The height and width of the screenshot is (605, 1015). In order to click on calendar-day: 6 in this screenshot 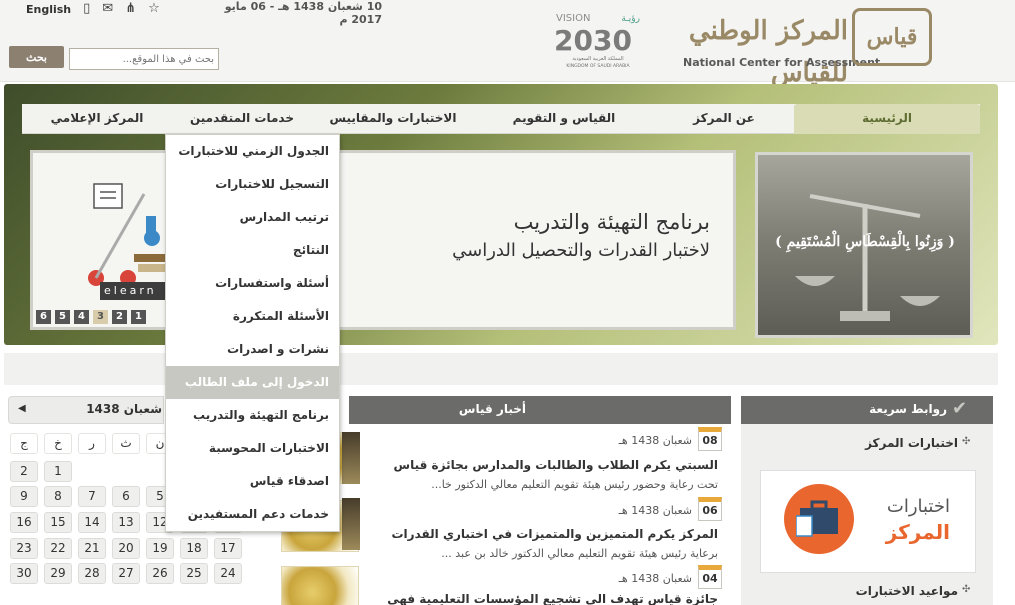, I will do `click(126, 496)`.